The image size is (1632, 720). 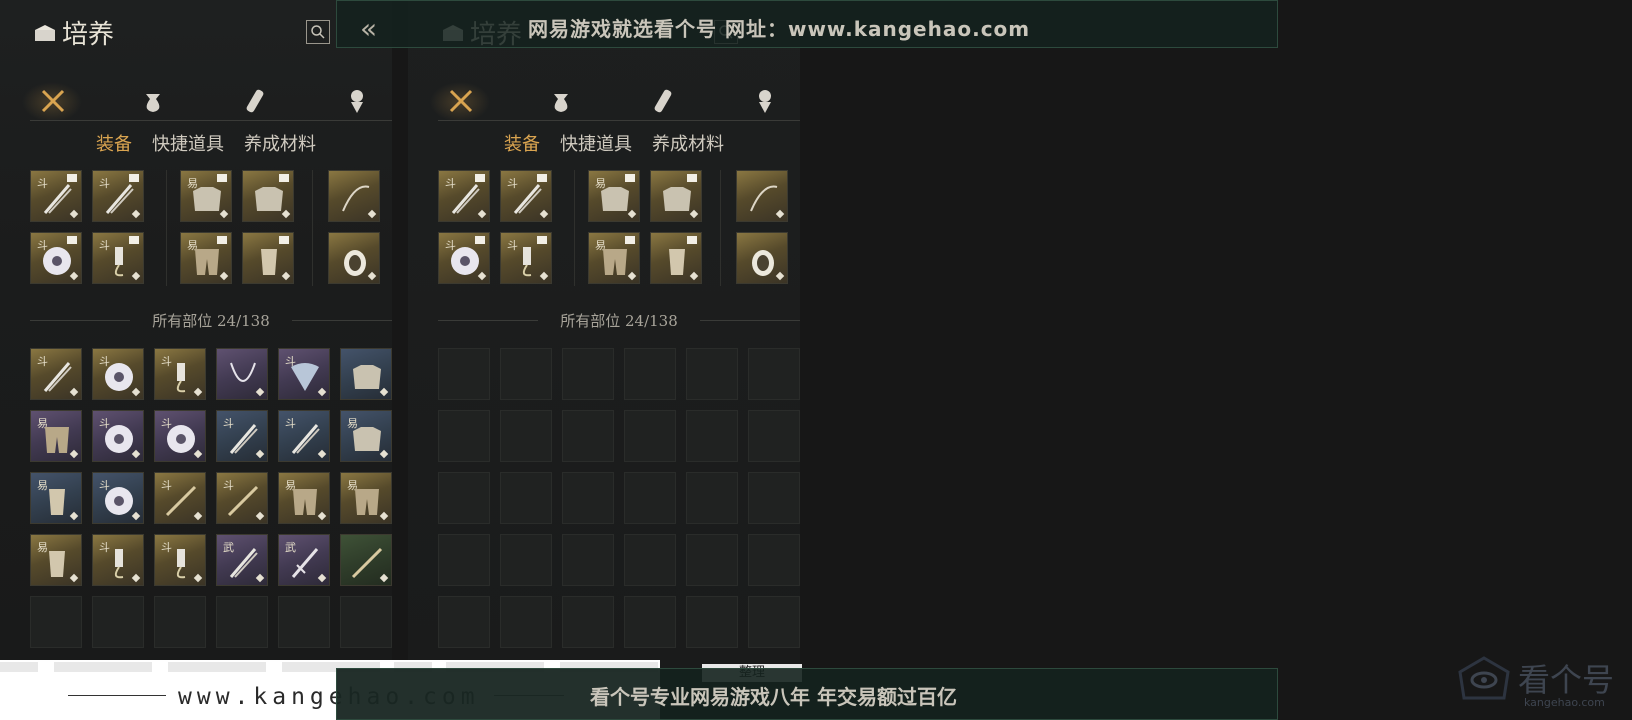 I want to click on search-button, so click(x=318, y=32).